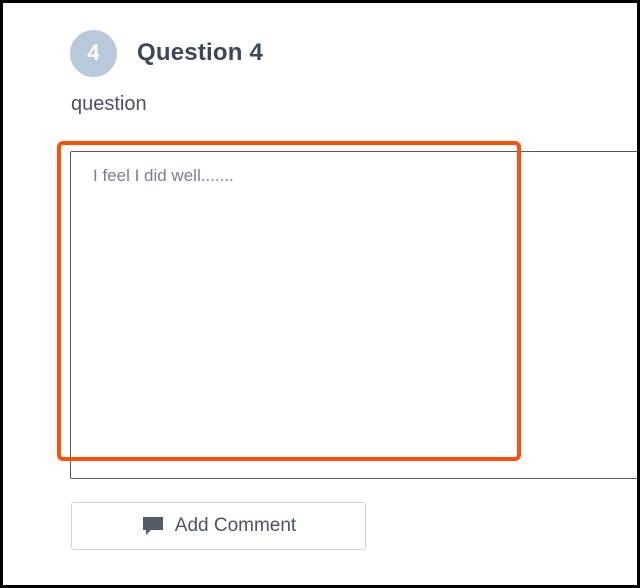  What do you see at coordinates (109, 104) in the screenshot?
I see `question-text: question` at bounding box center [109, 104].